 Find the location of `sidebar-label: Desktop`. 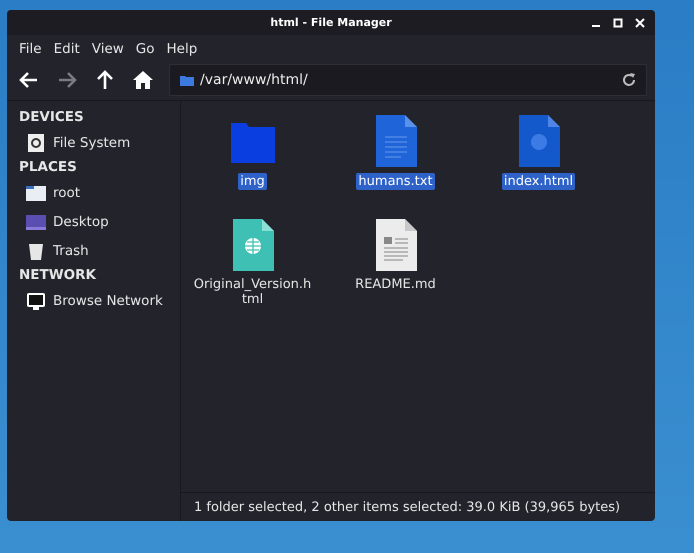

sidebar-label: Desktop is located at coordinates (81, 222).